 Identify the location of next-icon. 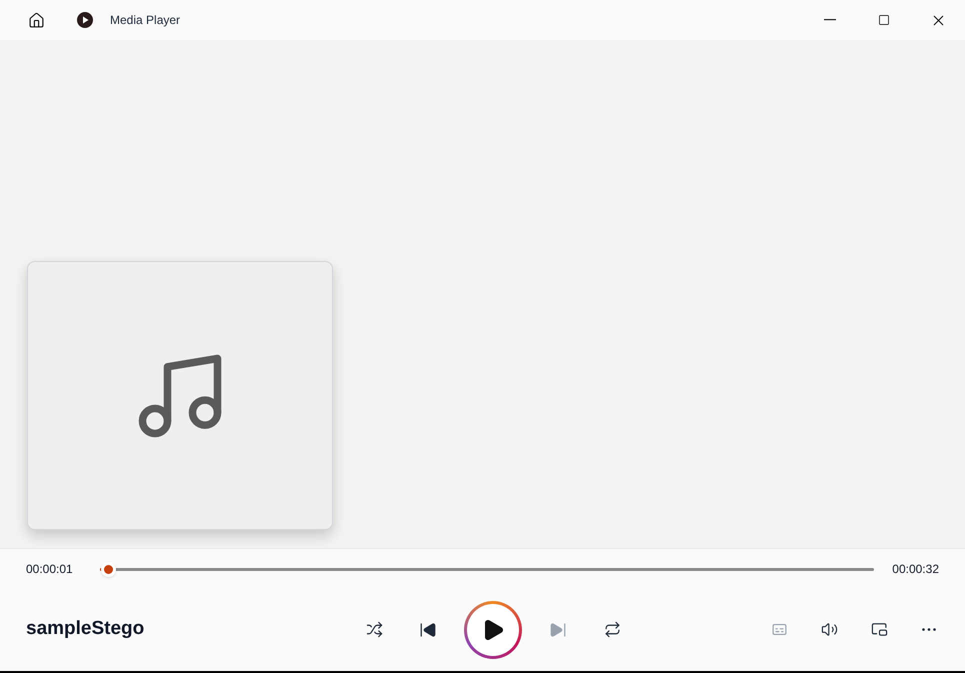
(558, 629).